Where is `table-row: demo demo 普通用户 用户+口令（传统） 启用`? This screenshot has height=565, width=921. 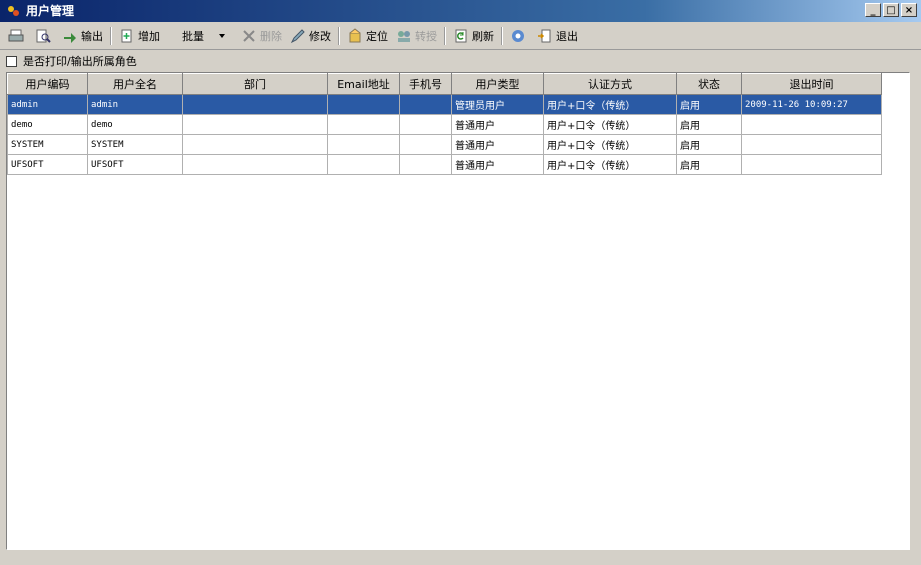
table-row: demo demo 普通用户 用户+口令（传统） 启用 is located at coordinates (444, 124).